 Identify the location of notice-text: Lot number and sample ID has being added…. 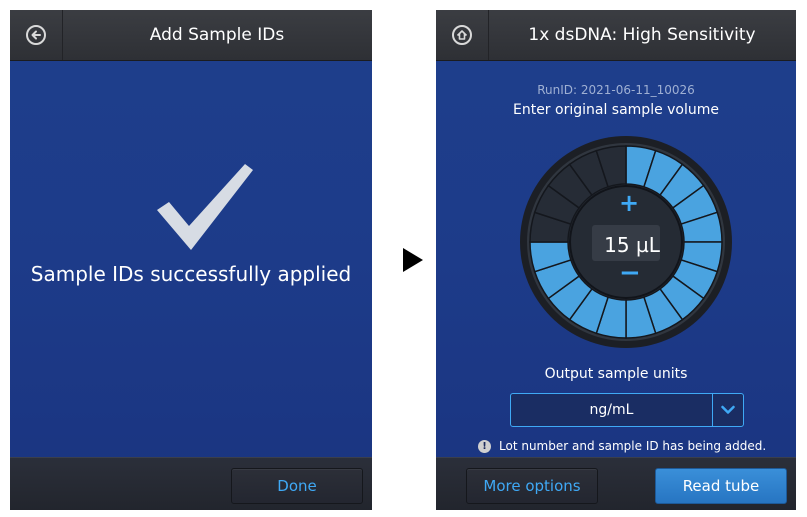
(633, 446).